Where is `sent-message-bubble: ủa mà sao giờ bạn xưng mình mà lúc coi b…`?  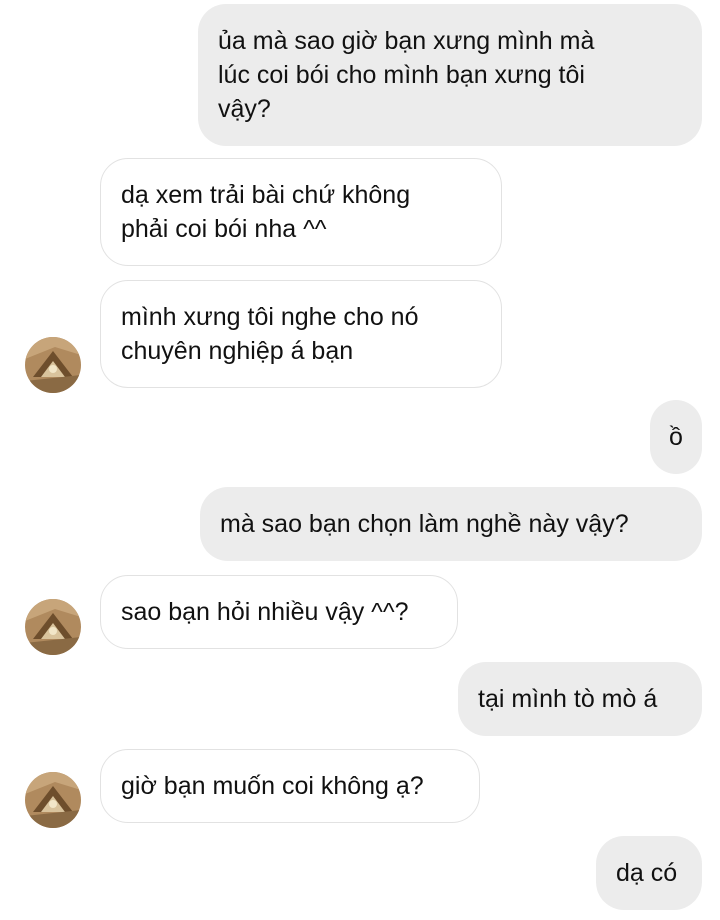
sent-message-bubble: ủa mà sao giờ bạn xưng mình mà lúc coi b… is located at coordinates (450, 75).